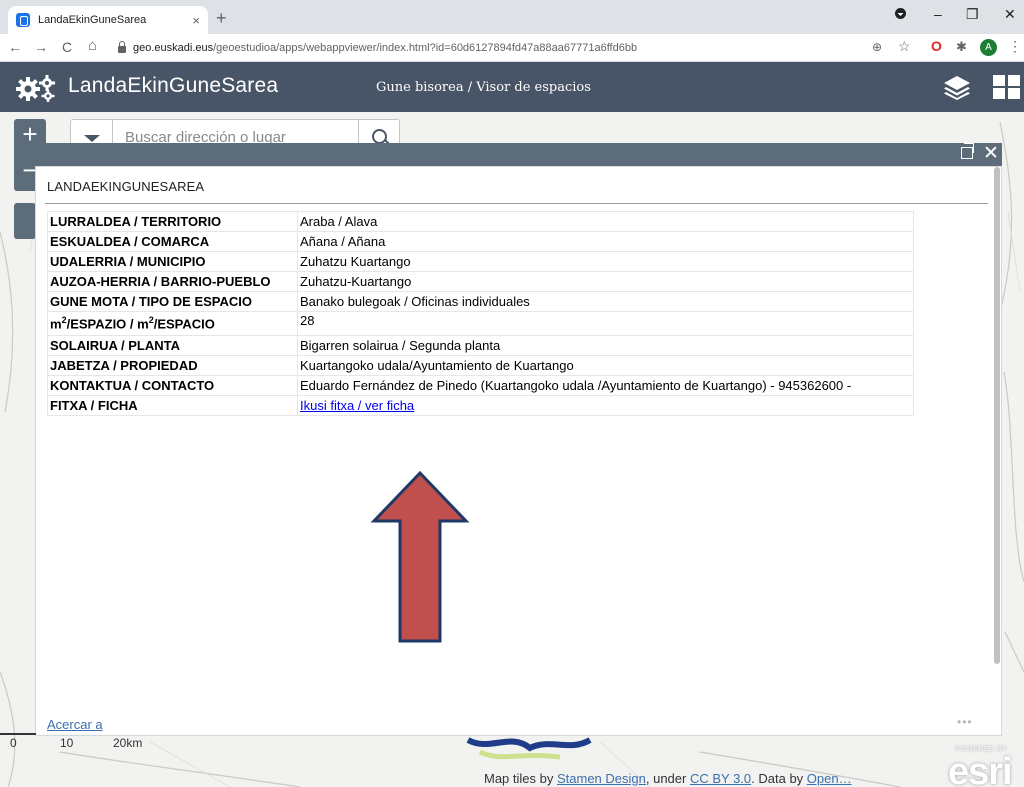 The width and height of the screenshot is (1024, 787). Describe the element at coordinates (172, 301) in the screenshot. I see `attr-key: GUNE MOTA / TIPO DE ESPACIO` at that location.